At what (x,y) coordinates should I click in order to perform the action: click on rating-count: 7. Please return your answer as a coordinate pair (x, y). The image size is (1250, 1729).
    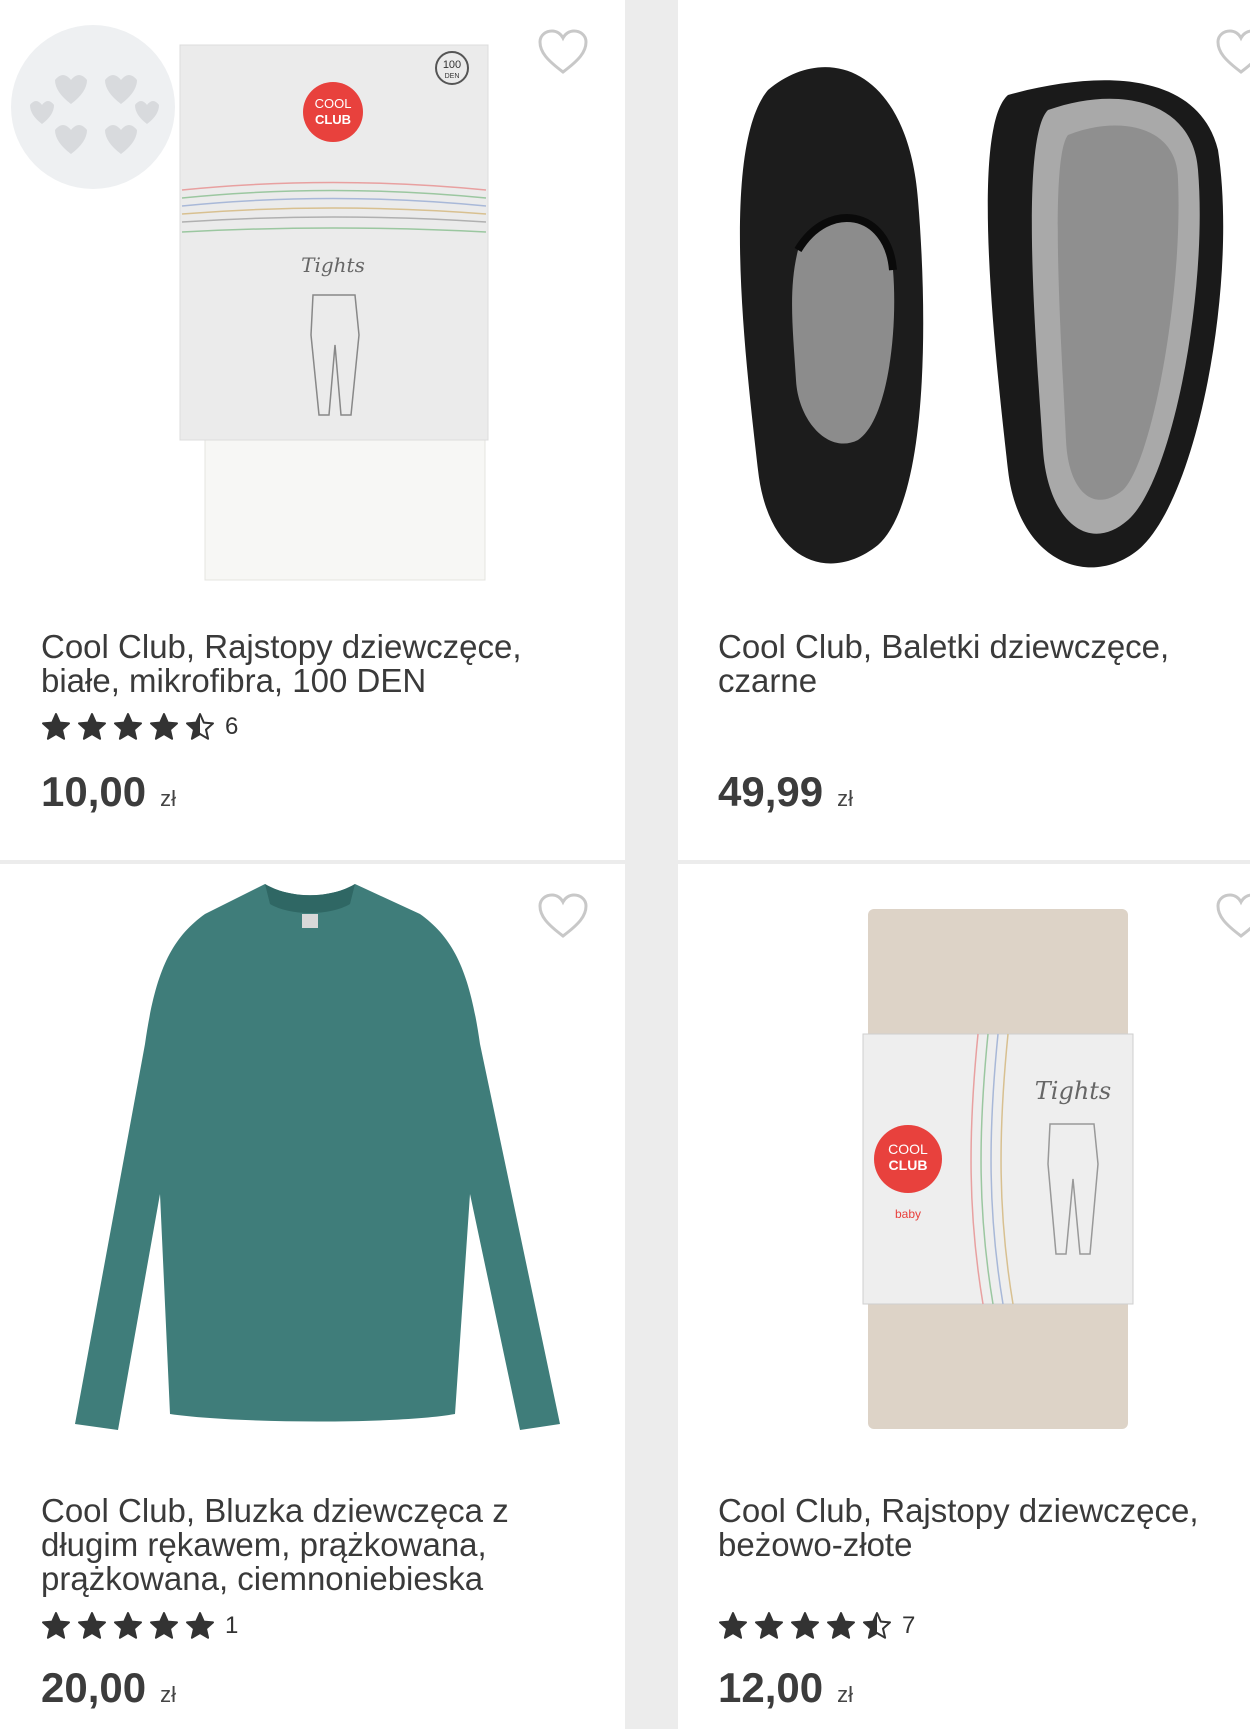
    Looking at the image, I should click on (909, 1625).